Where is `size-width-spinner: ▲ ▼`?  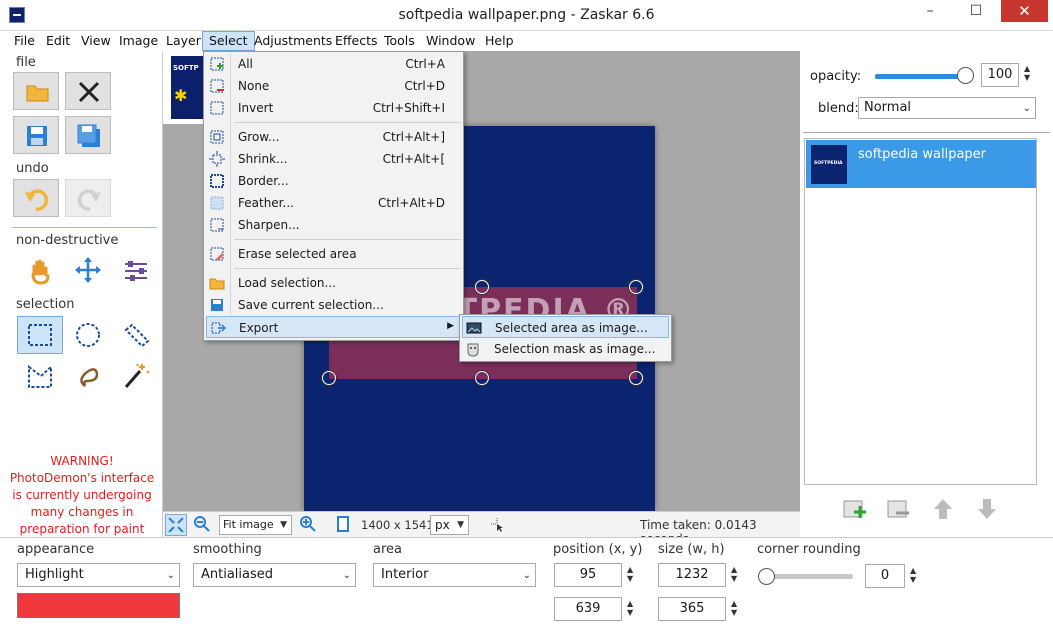
size-width-spinner: ▲ ▼ is located at coordinates (734, 574).